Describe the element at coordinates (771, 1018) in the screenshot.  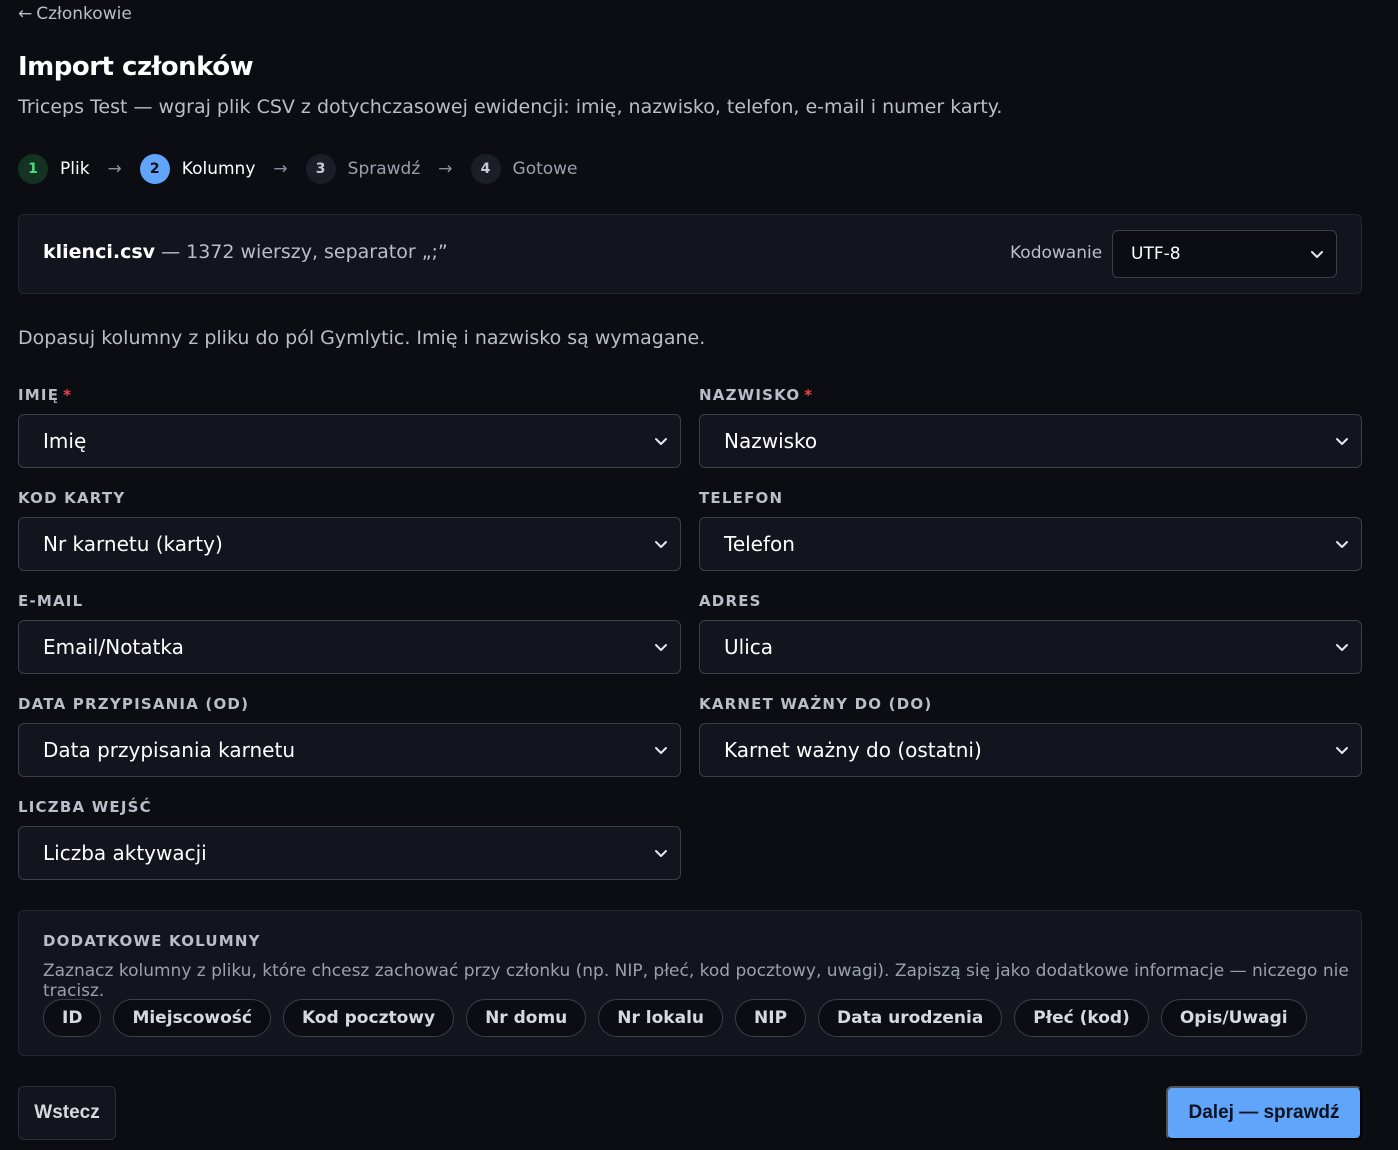
I see `chip-nip: NIP` at that location.